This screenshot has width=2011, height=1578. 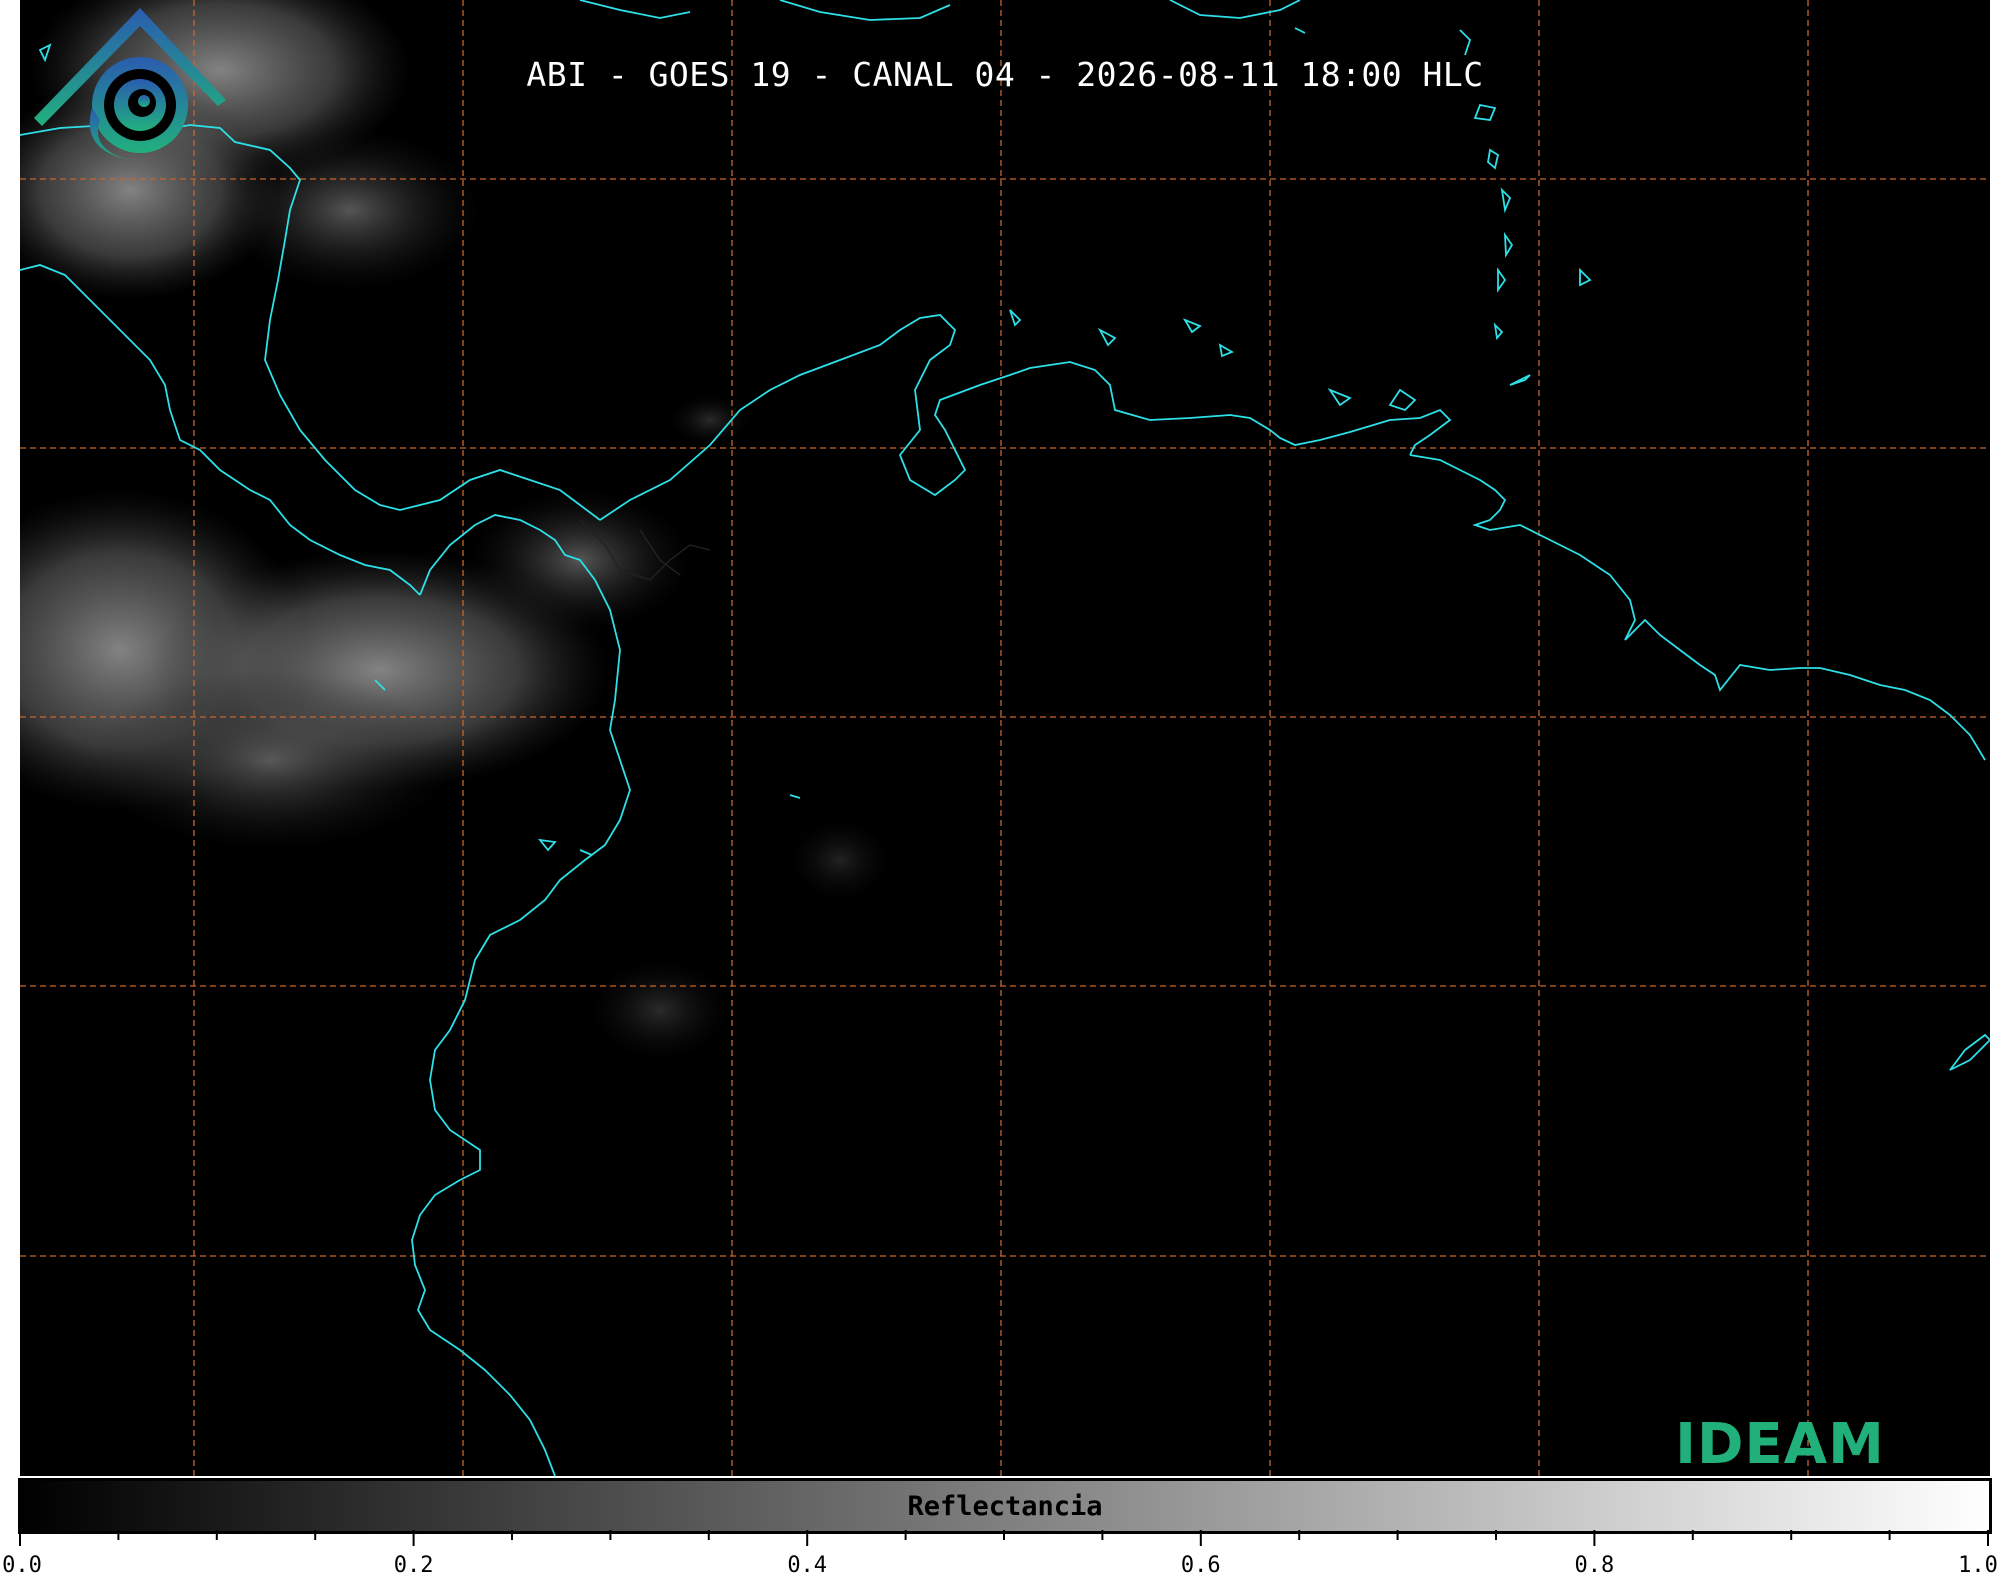 What do you see at coordinates (1004, 1538) in the screenshot?
I see `colorbar-ticks` at bounding box center [1004, 1538].